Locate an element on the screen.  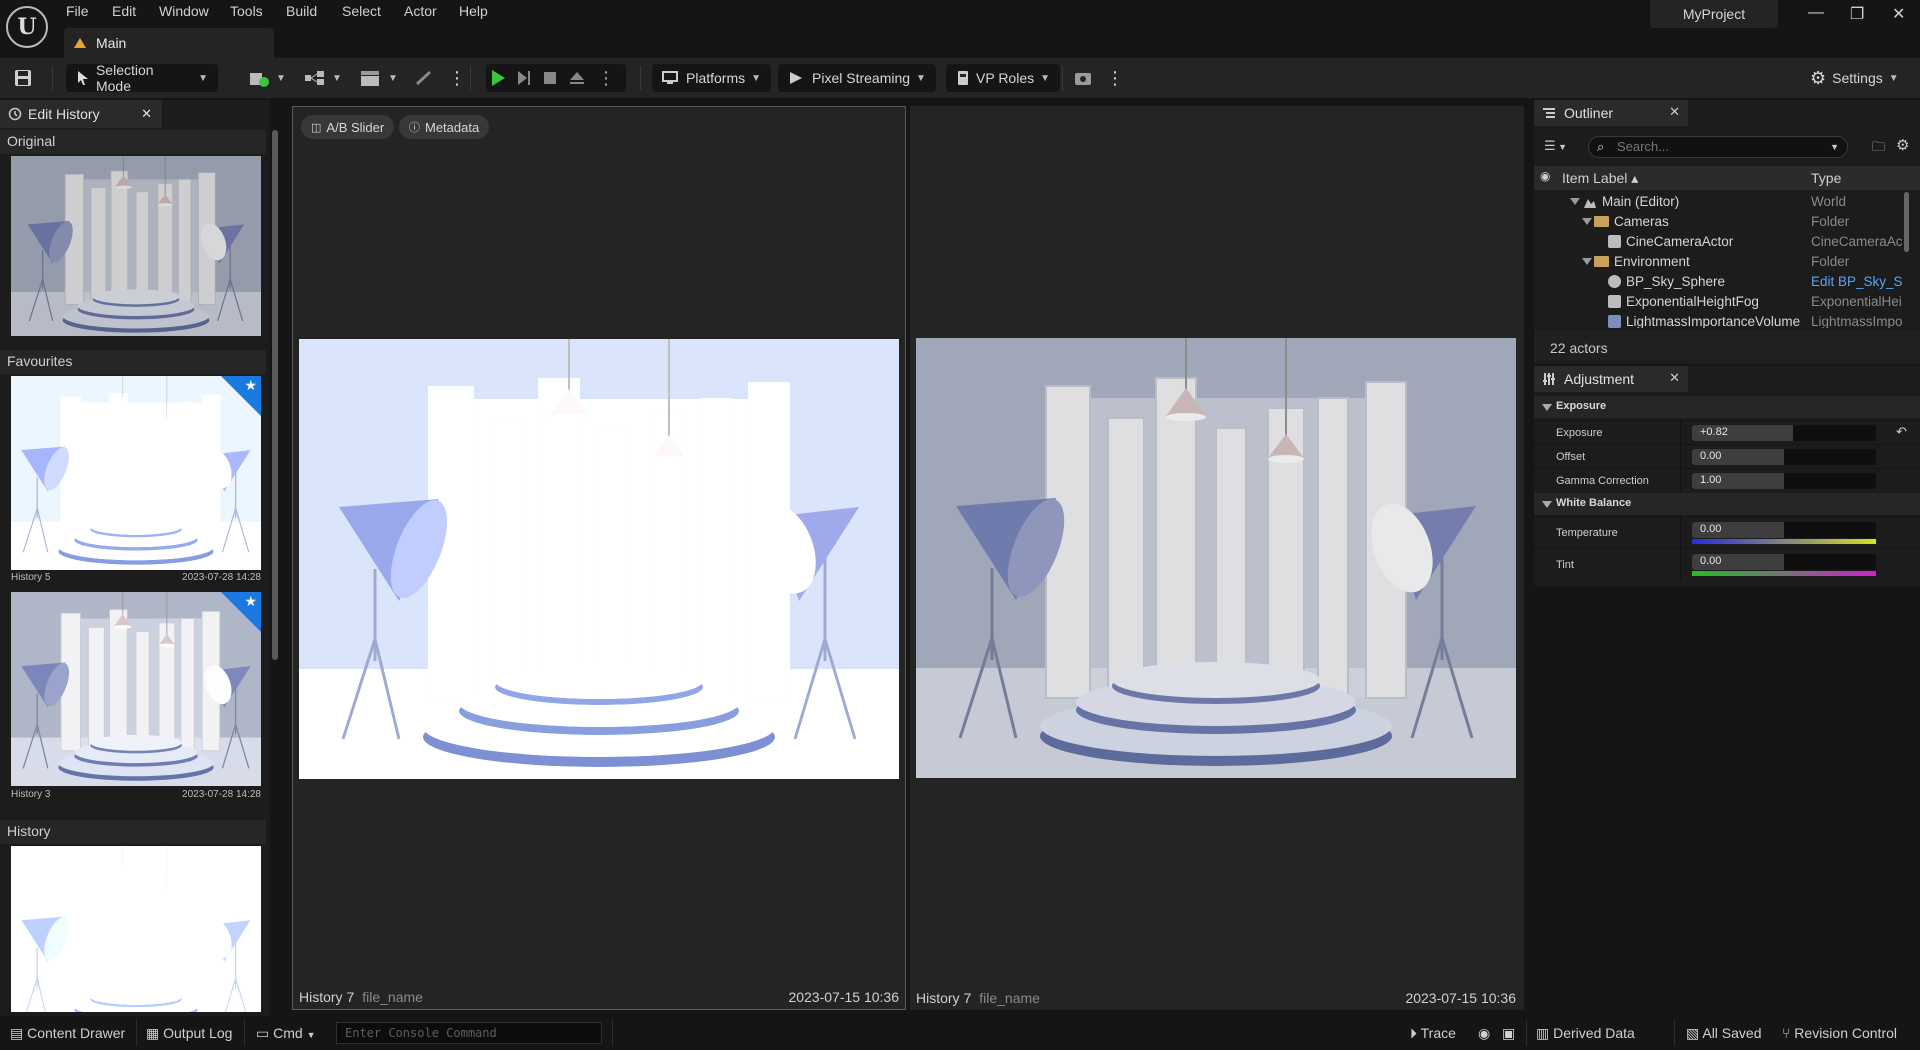
save-button is located at coordinates (23, 78).